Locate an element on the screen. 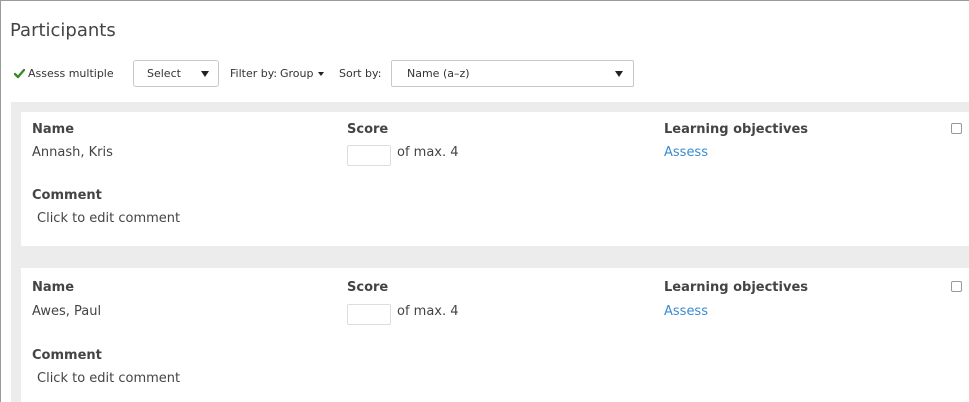  select-dropdown-label: Select is located at coordinates (164, 73).